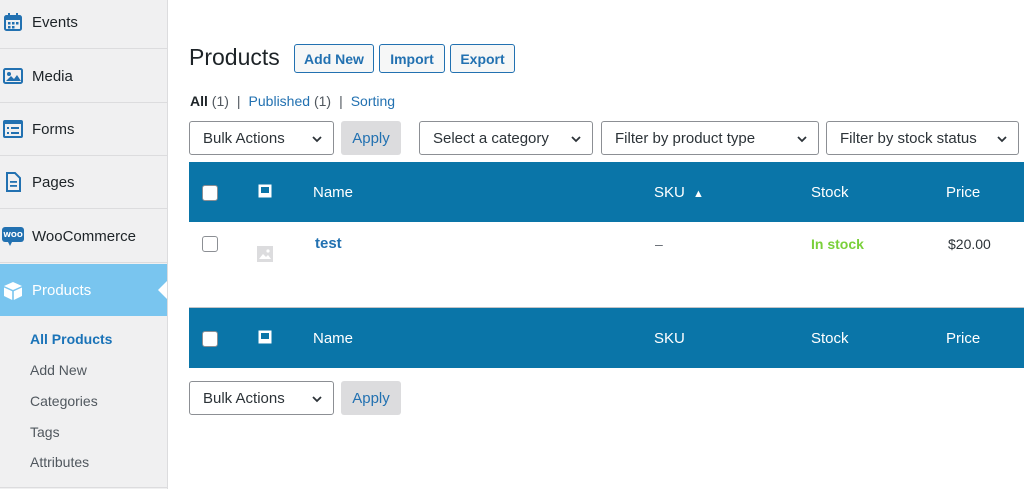 The height and width of the screenshot is (489, 1024). Describe the element at coordinates (71, 339) in the screenshot. I see `submenu-all-products: All Products` at that location.